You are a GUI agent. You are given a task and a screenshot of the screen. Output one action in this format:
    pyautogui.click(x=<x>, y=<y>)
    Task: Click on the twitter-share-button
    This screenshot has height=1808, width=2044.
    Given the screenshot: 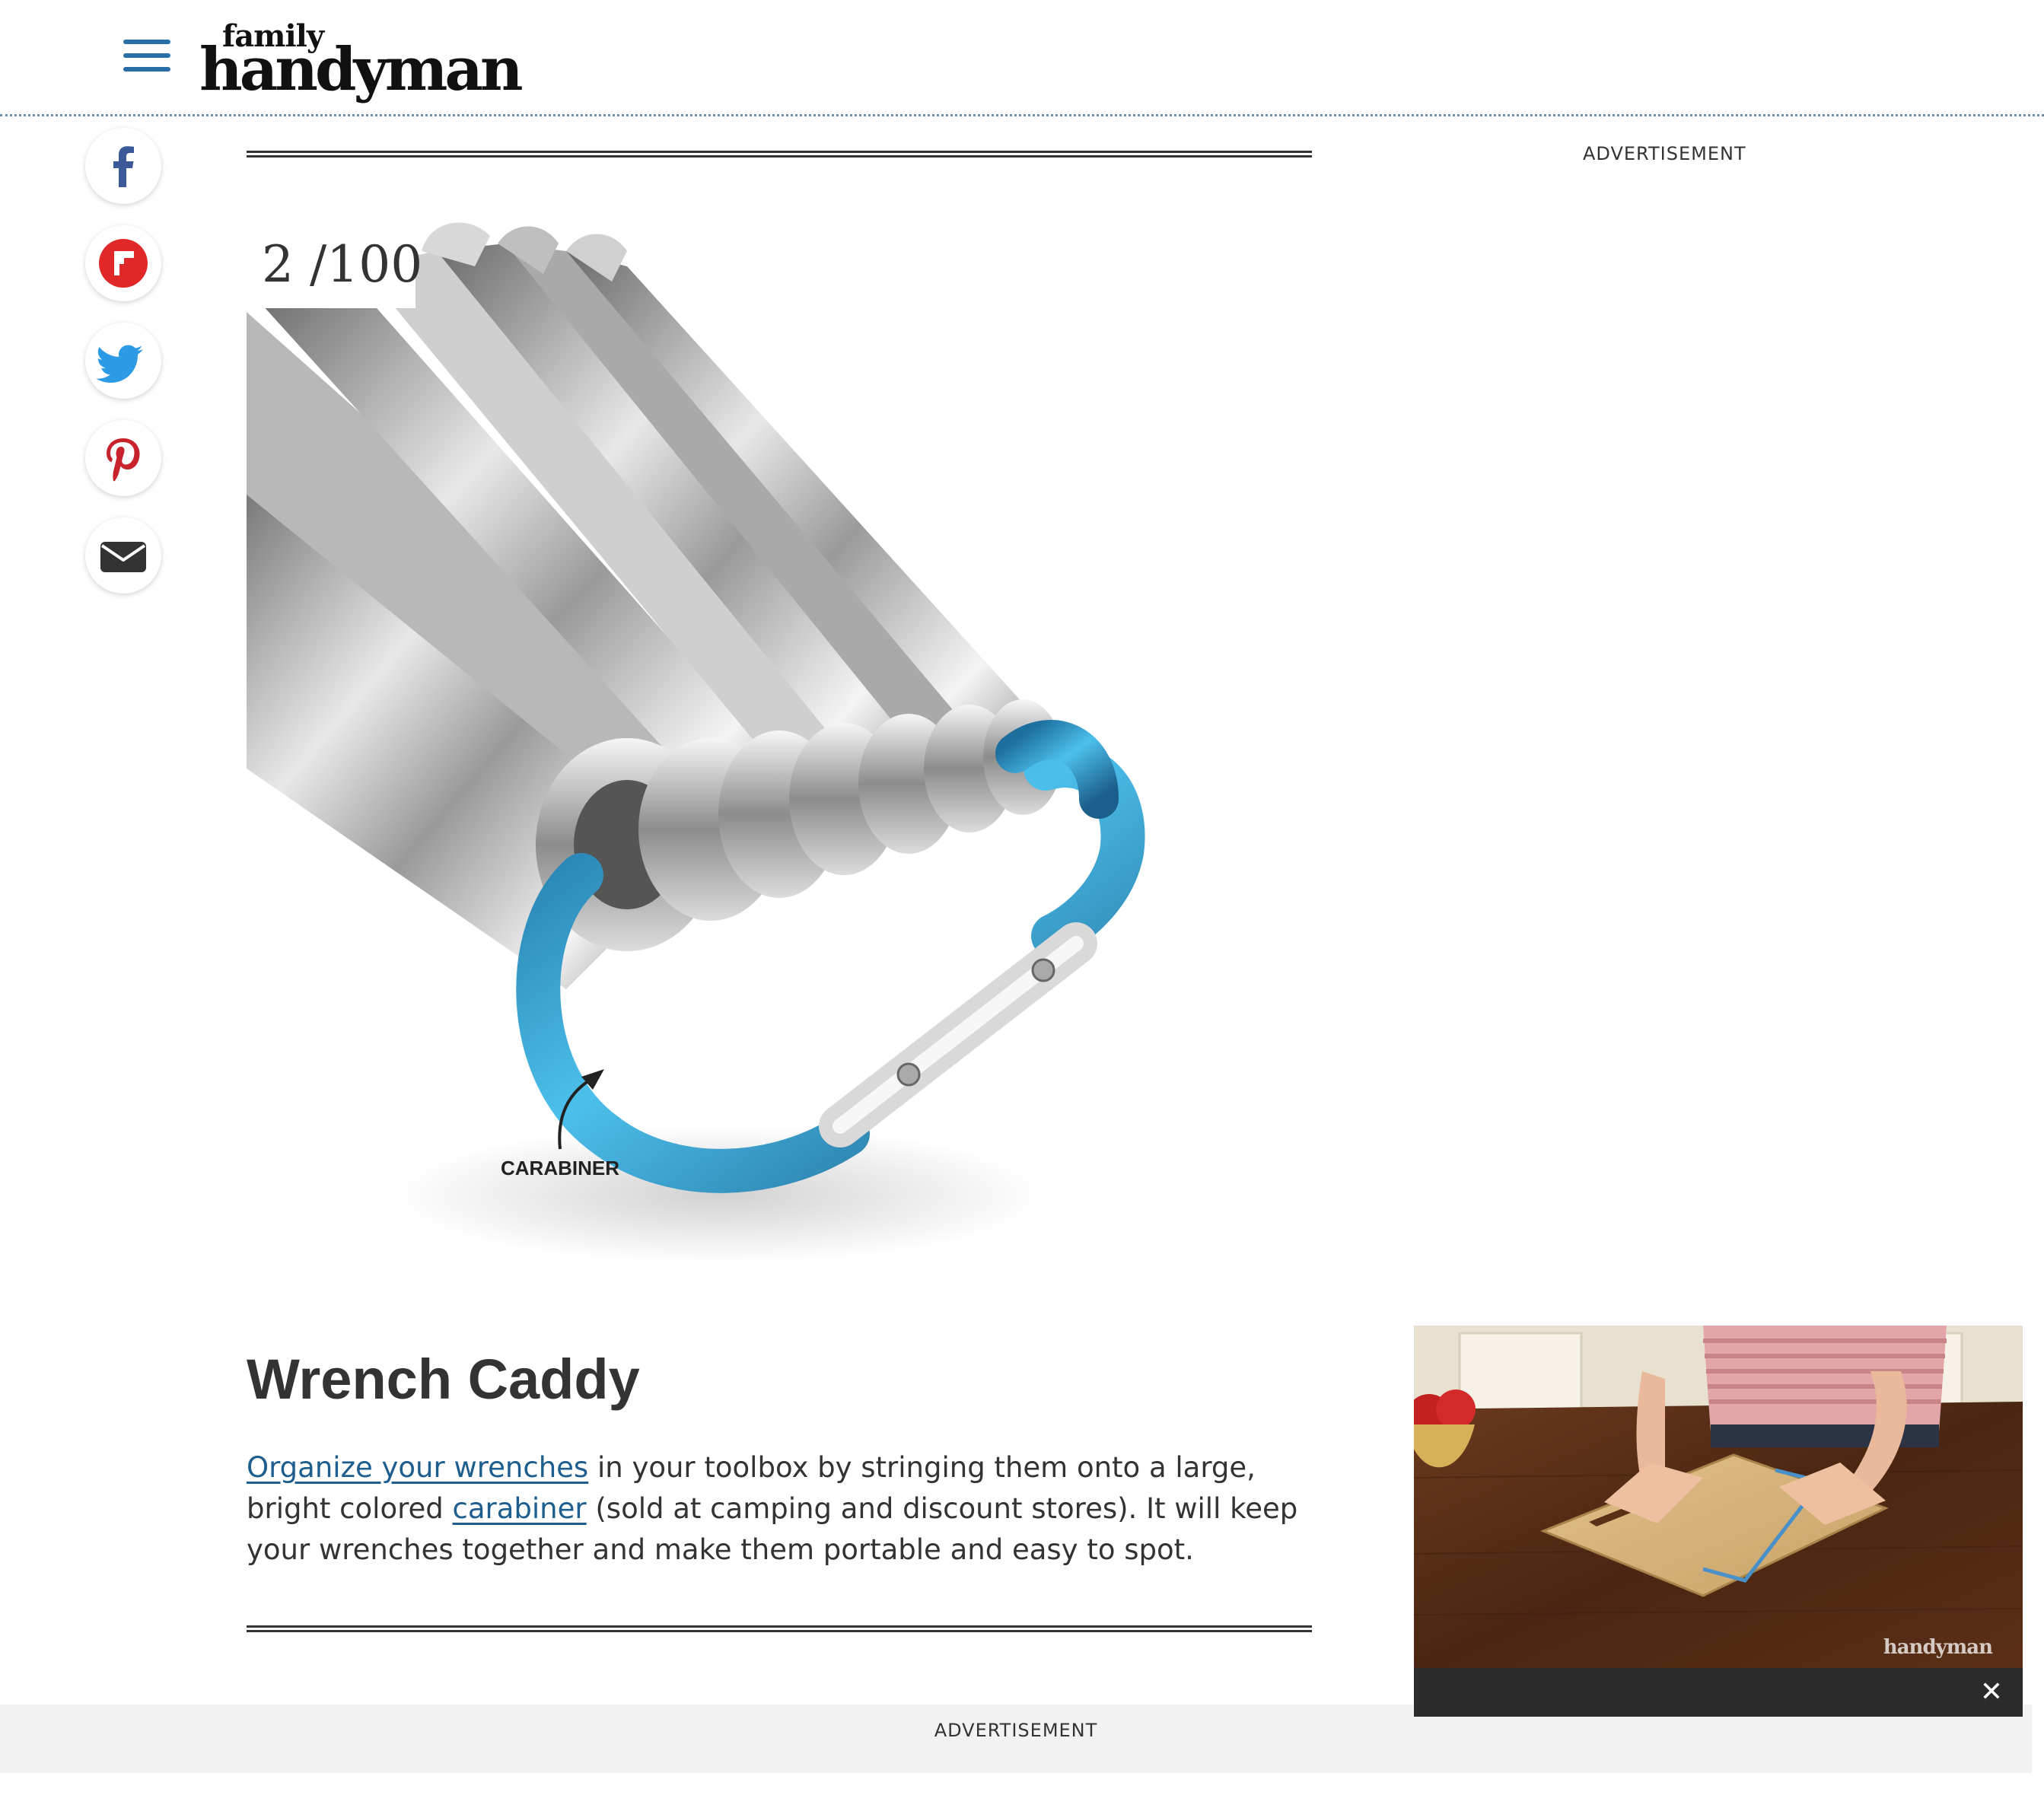 What is the action you would take?
    pyautogui.click(x=123, y=361)
    